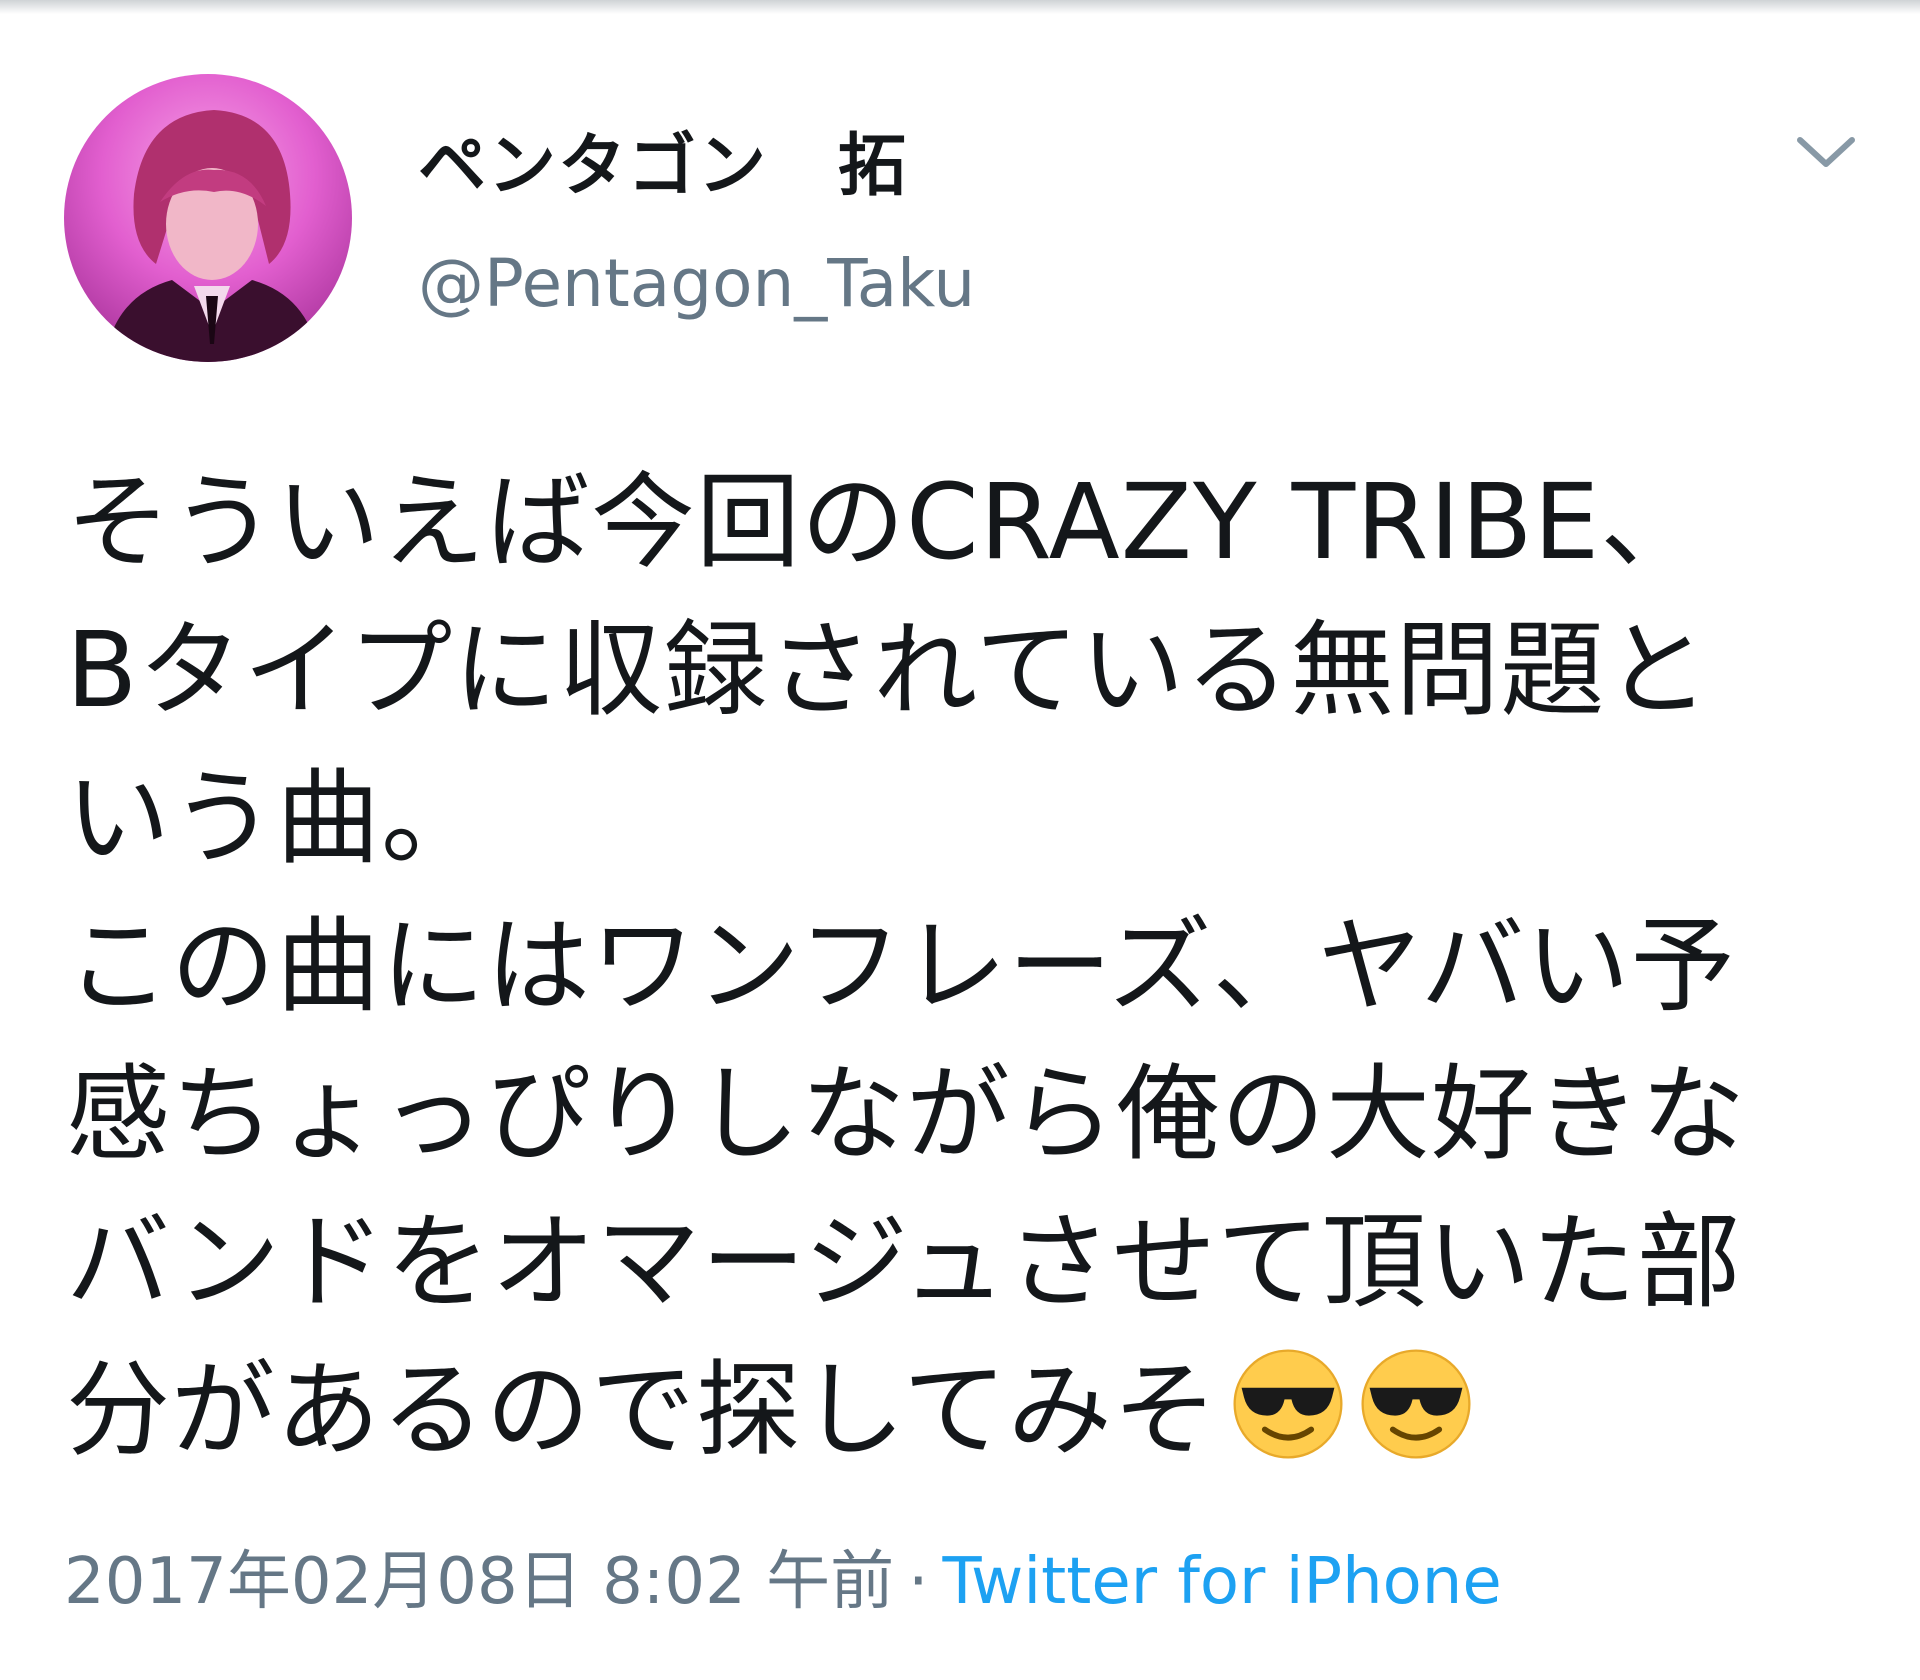  What do you see at coordinates (886, 522) in the screenshot?
I see `tweet-text-line: そういえば今回のCRAZY TRIBE、` at bounding box center [886, 522].